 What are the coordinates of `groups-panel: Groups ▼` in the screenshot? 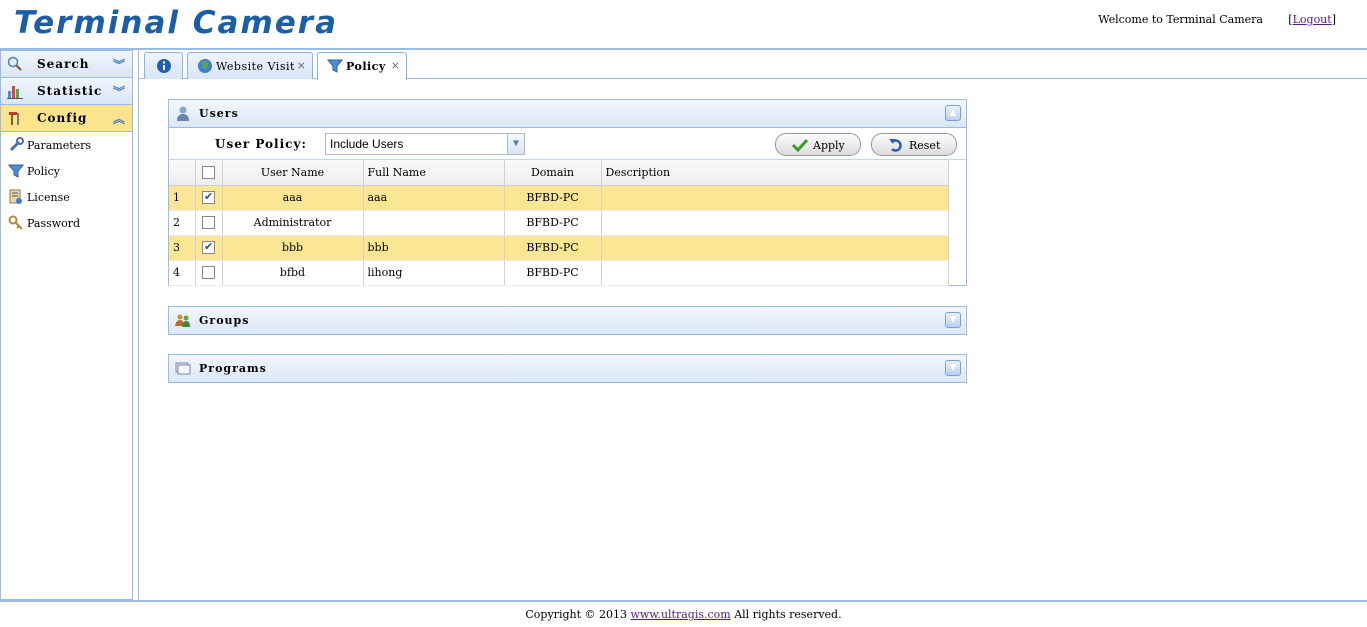 It's located at (567, 320).